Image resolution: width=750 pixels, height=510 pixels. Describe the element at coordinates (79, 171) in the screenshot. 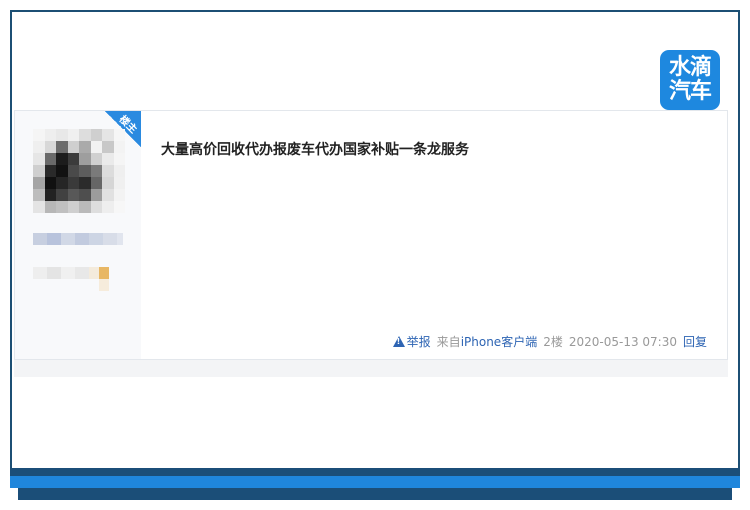

I see `avatar` at that location.